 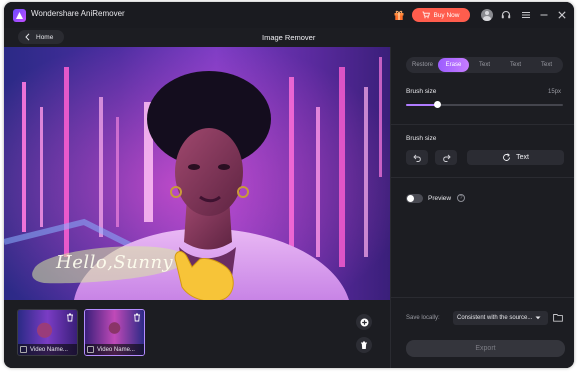 I want to click on export-label: Export, so click(x=485, y=348).